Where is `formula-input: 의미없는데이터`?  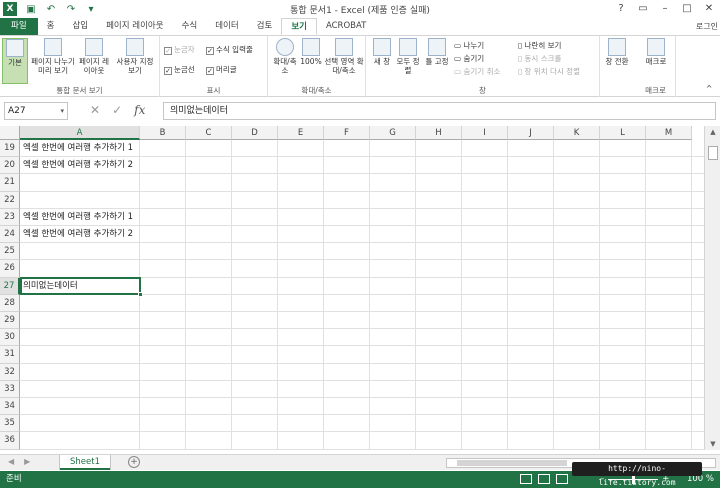
formula-input: 의미없는데이터 is located at coordinates (439, 111).